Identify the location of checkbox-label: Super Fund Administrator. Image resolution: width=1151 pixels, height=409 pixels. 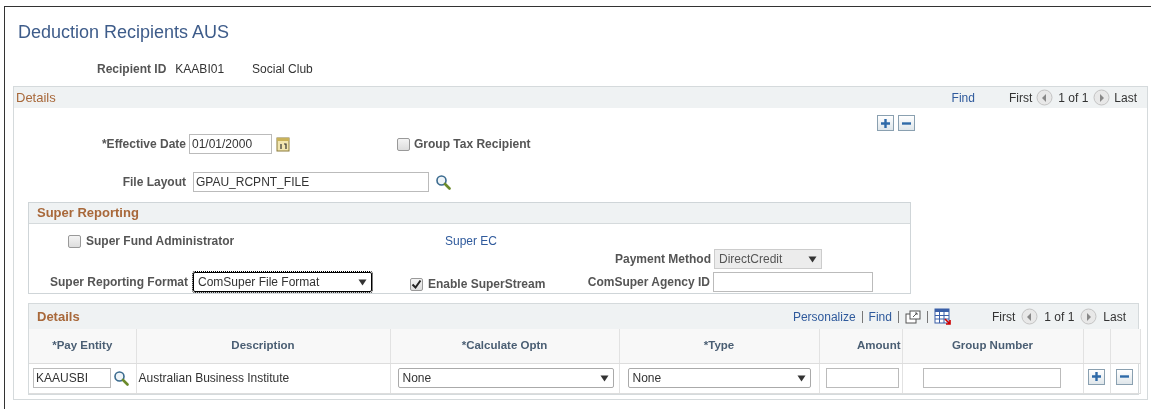
(160, 241).